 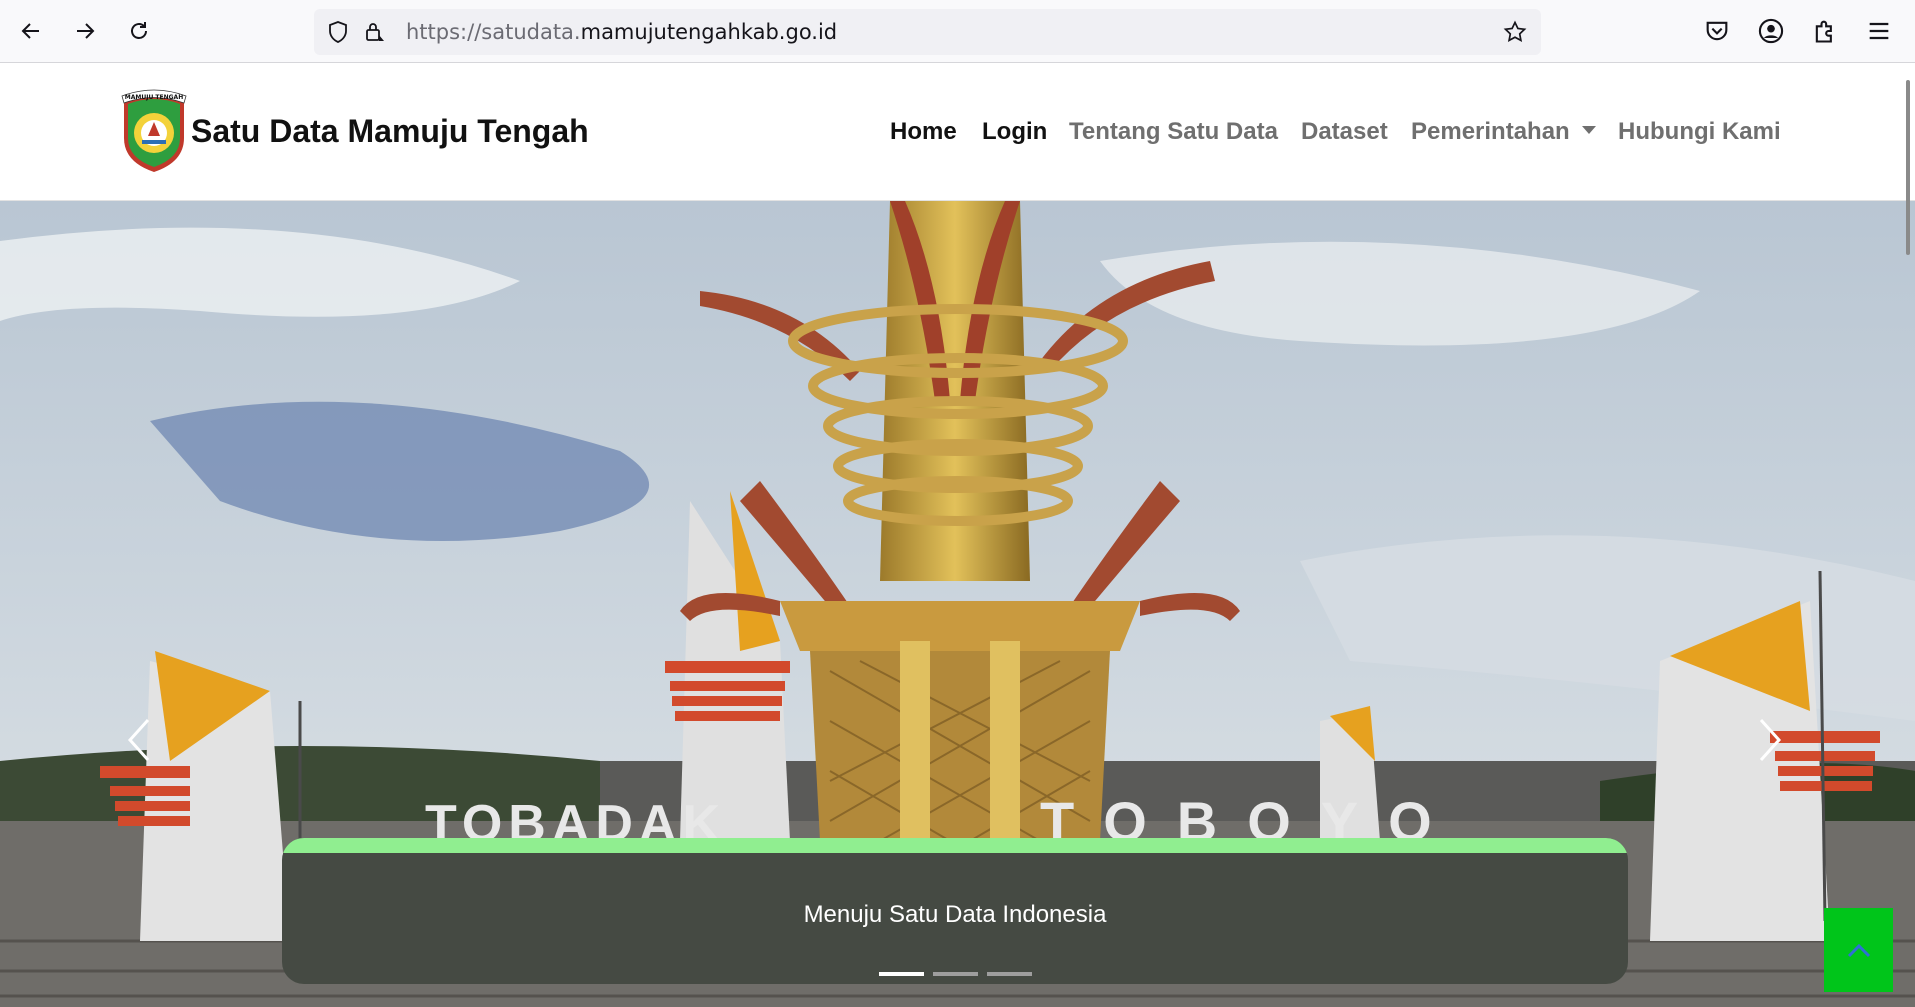 I want to click on caption-accent-bar, so click(x=955, y=845).